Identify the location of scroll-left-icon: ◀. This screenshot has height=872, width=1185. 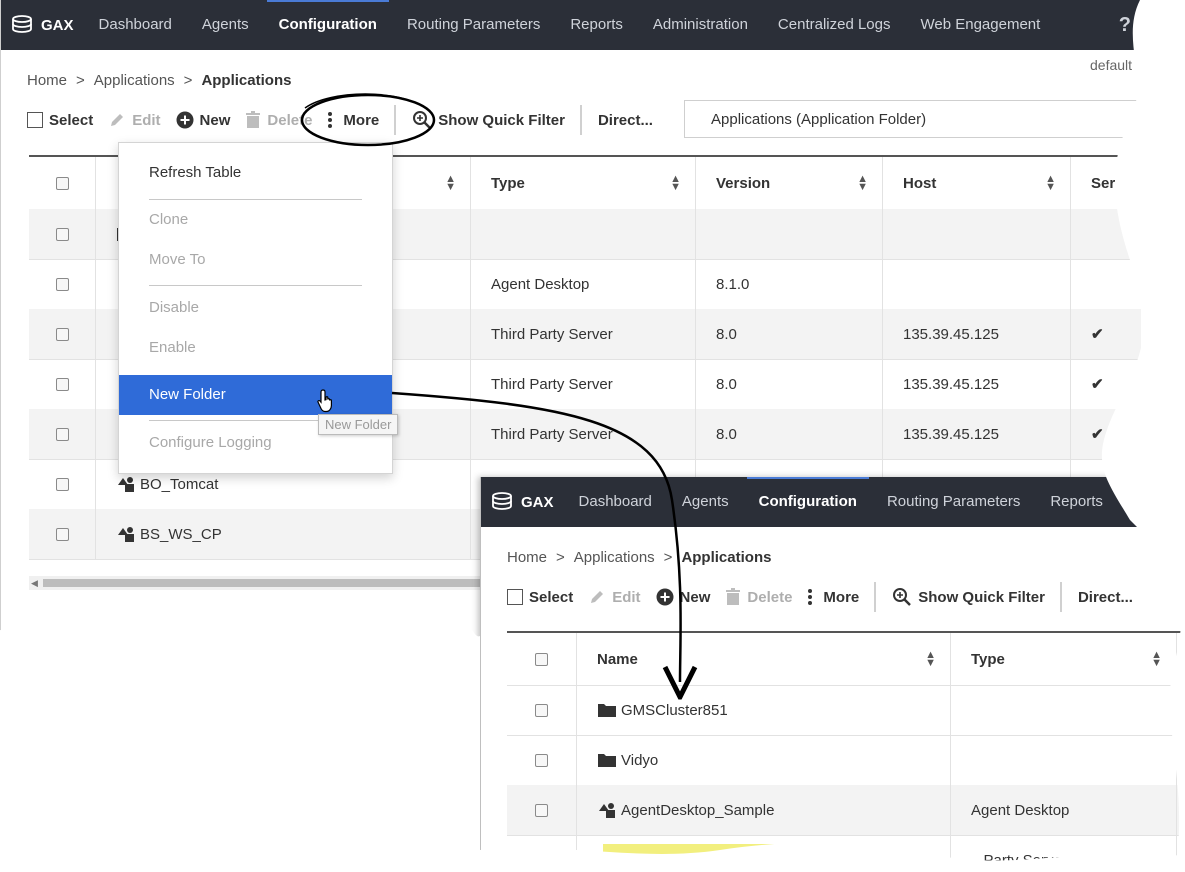
(34, 583).